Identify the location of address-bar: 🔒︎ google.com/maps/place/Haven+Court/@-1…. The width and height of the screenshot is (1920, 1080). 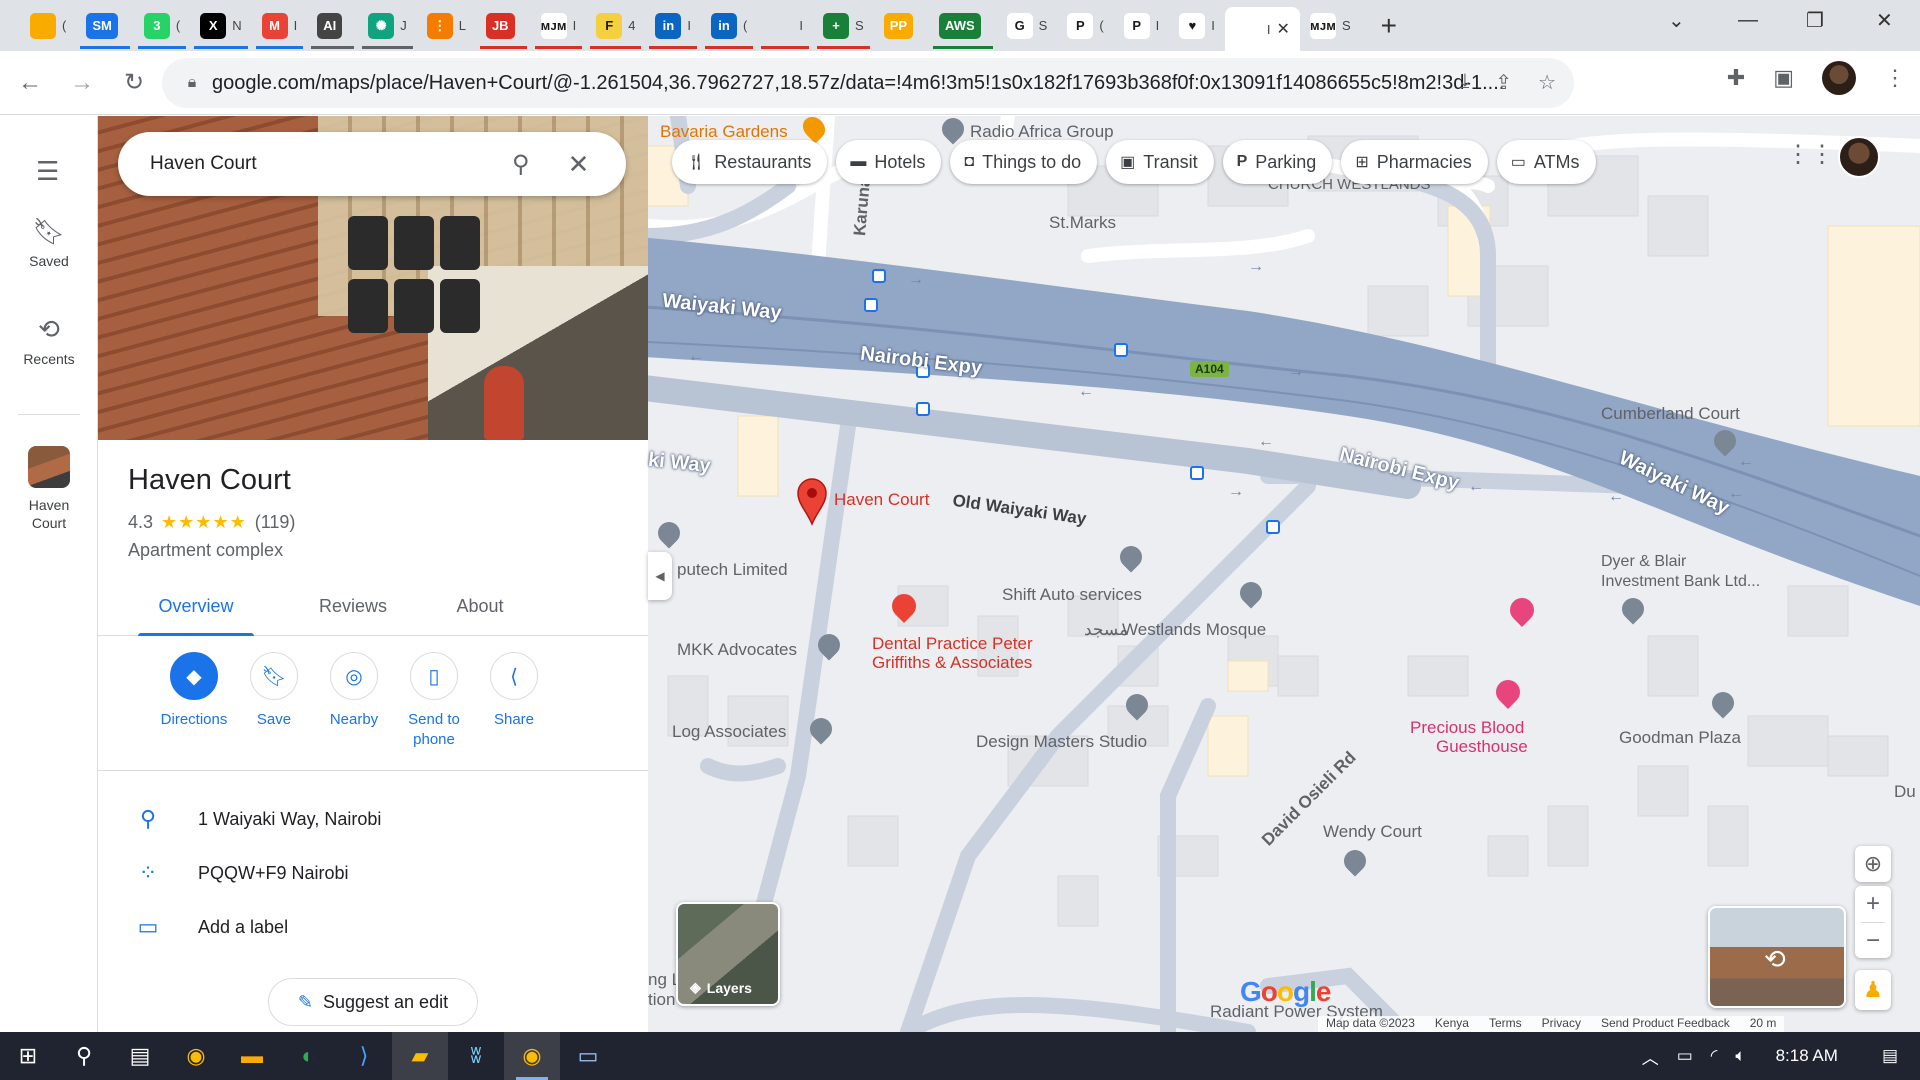
(868, 83).